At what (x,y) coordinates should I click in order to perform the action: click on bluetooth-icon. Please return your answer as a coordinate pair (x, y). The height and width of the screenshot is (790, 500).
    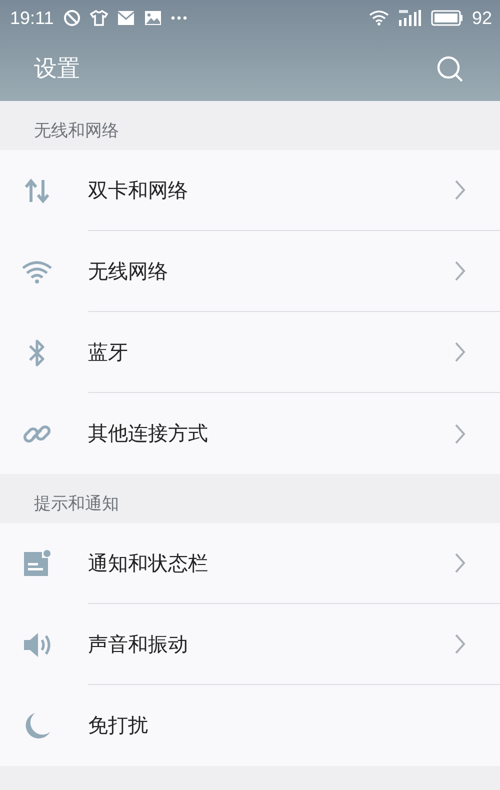
    Looking at the image, I should click on (37, 353).